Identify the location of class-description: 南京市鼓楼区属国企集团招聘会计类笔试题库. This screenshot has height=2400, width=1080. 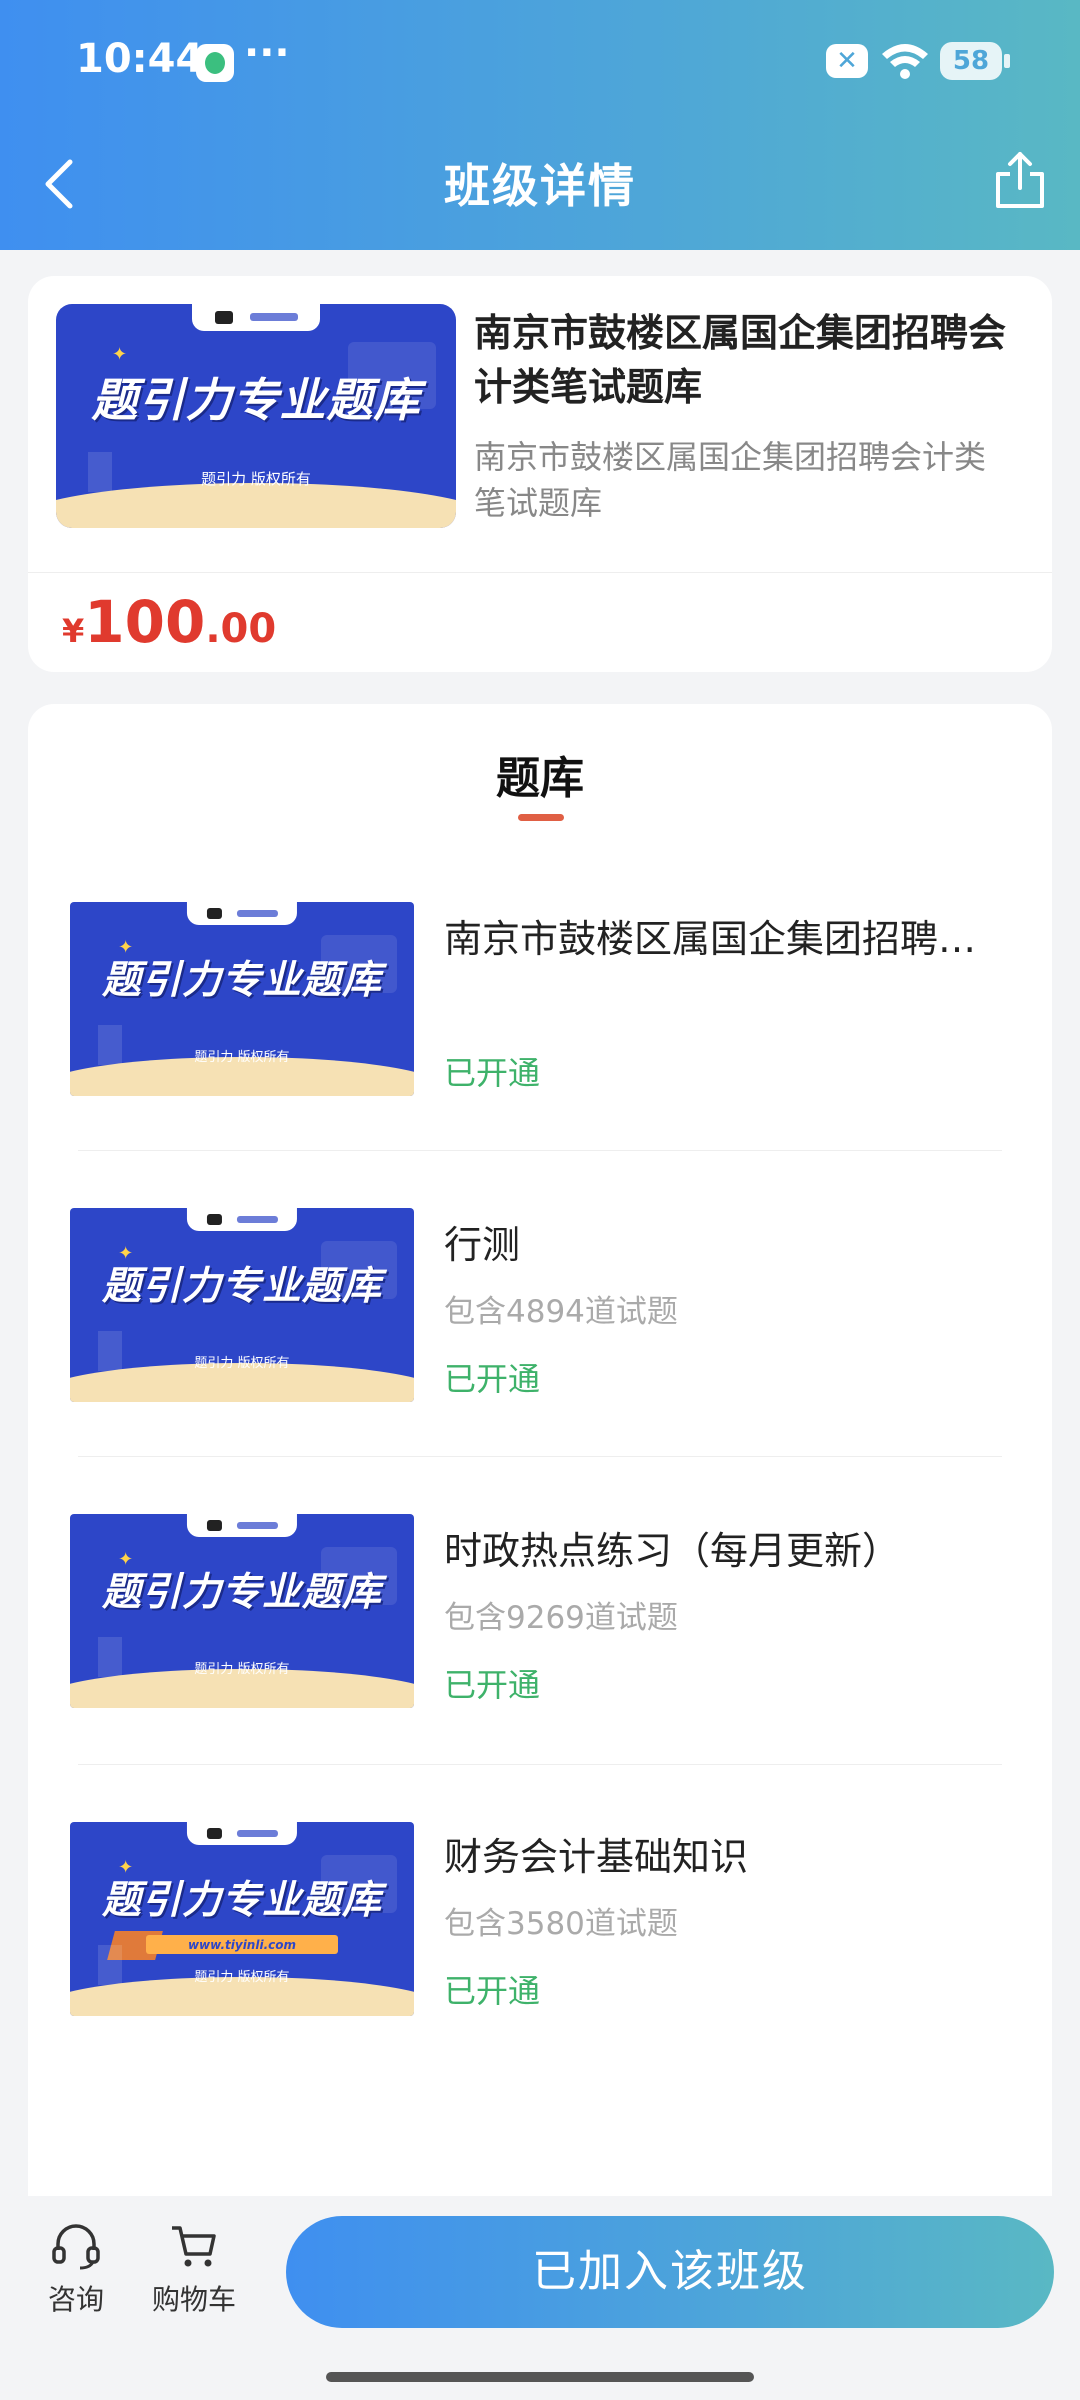
(730, 480).